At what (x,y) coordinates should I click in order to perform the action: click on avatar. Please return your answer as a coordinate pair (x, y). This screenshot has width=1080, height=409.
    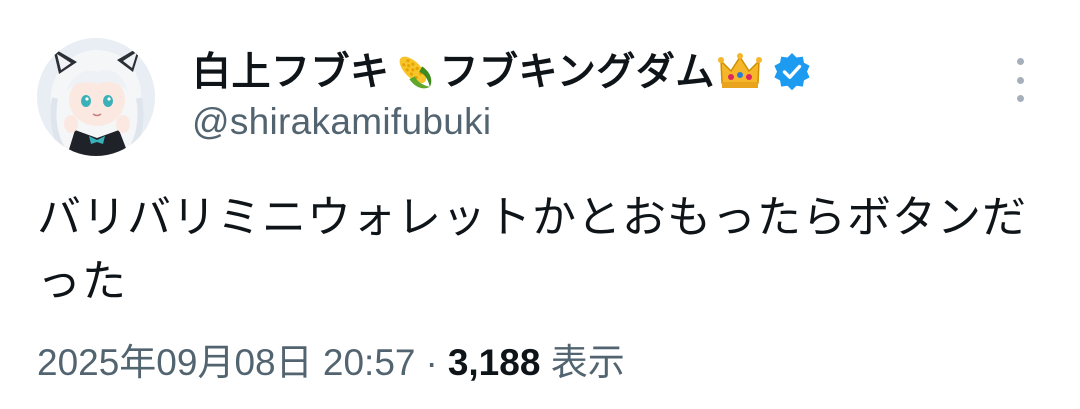
    Looking at the image, I should click on (96, 97).